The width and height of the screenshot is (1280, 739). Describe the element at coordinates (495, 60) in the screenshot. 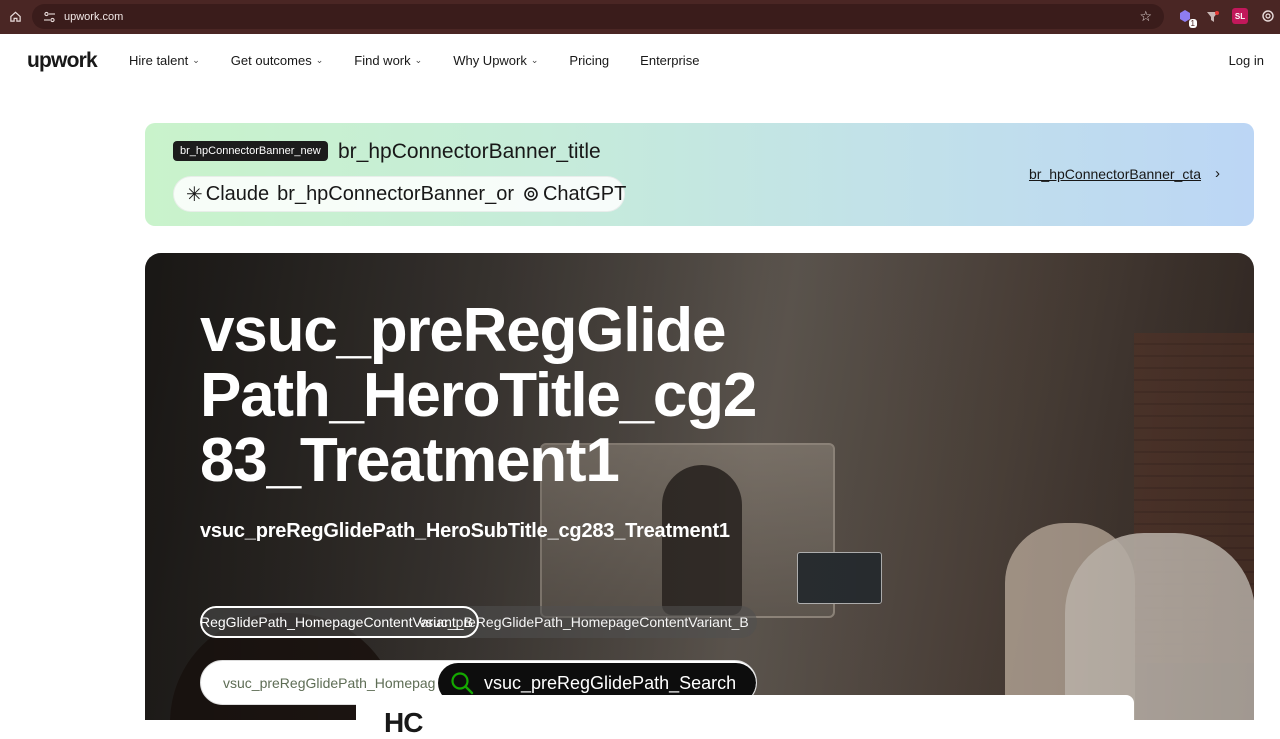

I see `nav-why-upwork: Why Upwork ⌄` at that location.